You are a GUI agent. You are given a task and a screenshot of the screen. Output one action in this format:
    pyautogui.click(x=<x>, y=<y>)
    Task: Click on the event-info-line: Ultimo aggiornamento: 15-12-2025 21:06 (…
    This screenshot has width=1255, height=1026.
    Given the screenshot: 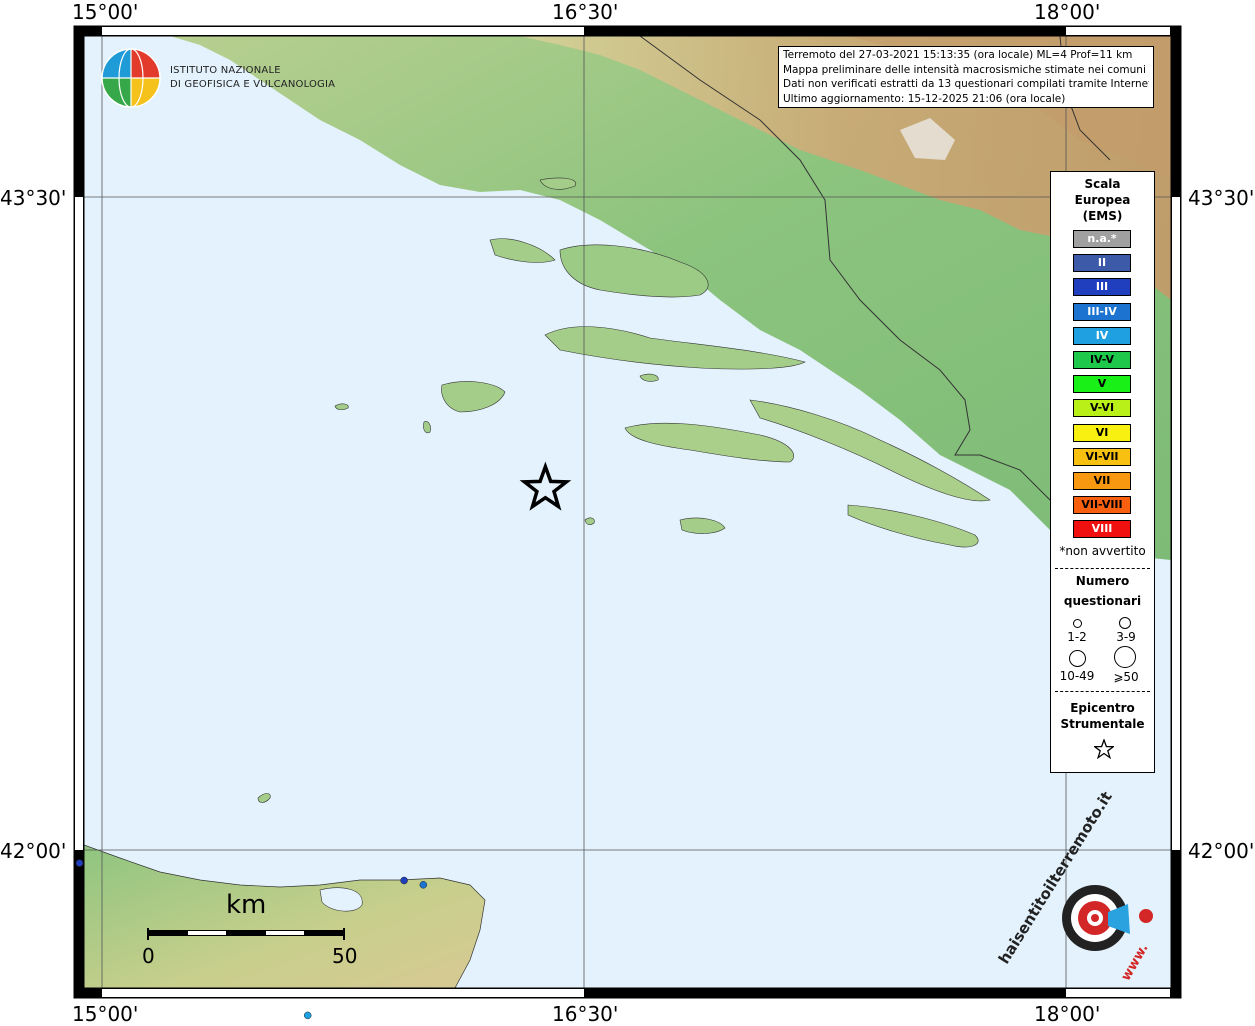 What is the action you would take?
    pyautogui.click(x=924, y=98)
    